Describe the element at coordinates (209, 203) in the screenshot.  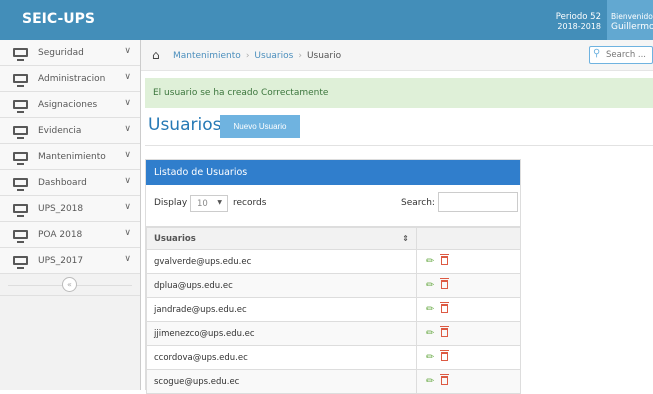
I see `page-size-select: 10 ▼` at that location.